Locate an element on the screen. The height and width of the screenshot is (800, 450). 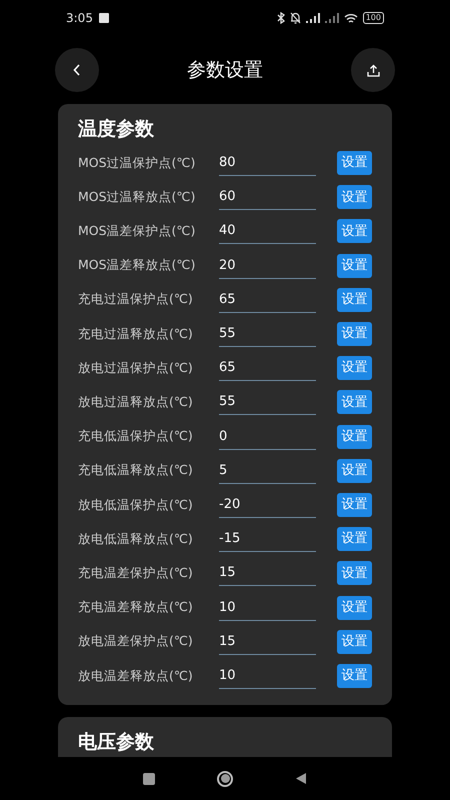
parameter-label: MOS温差保护点(℃) is located at coordinates (137, 231).